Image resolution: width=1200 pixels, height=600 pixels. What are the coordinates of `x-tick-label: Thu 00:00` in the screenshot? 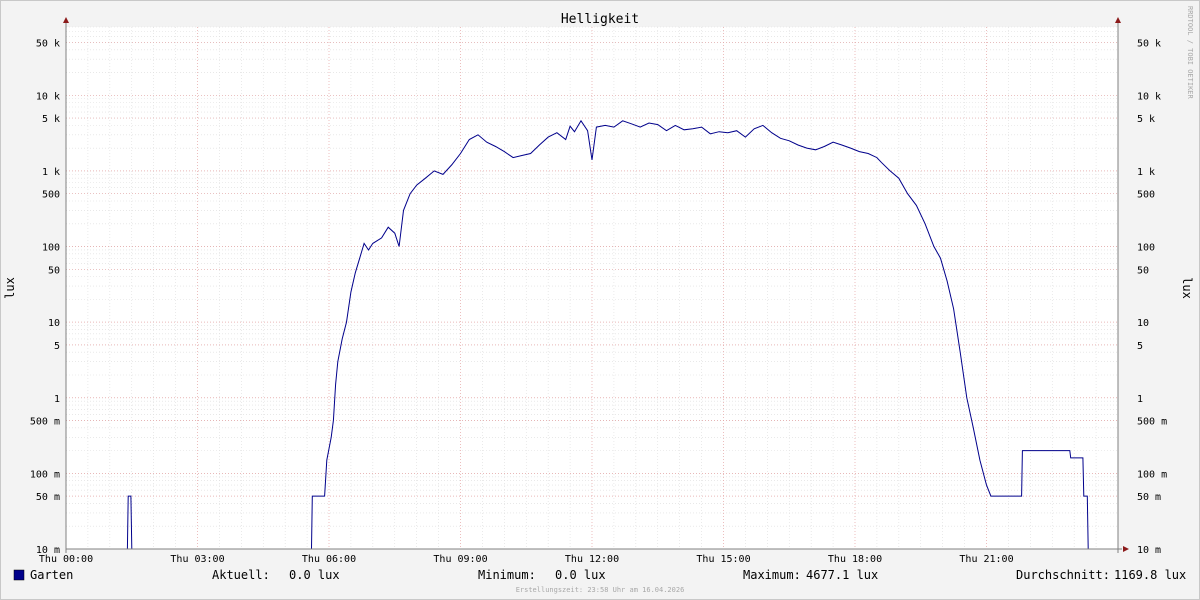 It's located at (66, 559).